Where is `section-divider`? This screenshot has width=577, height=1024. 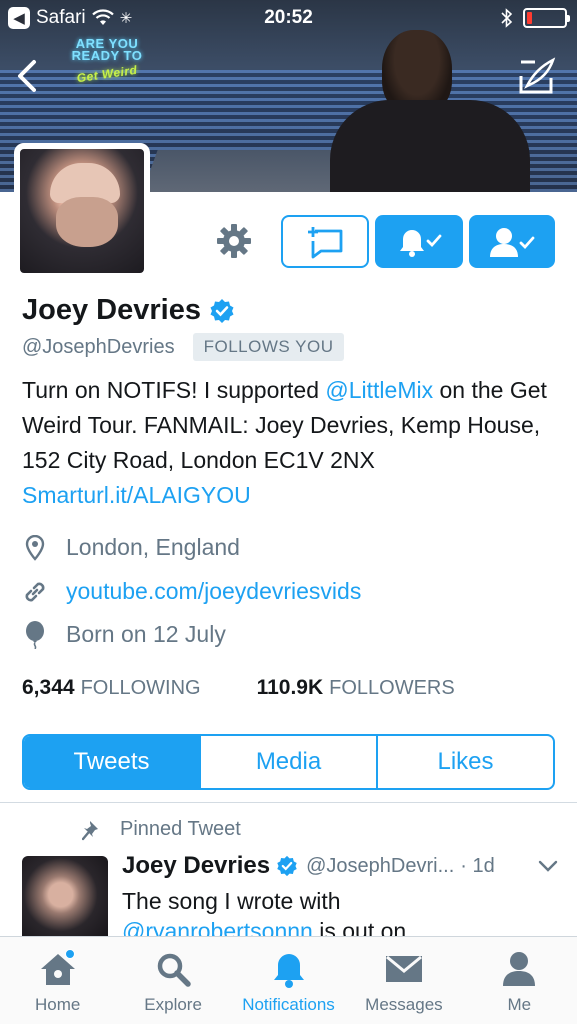 section-divider is located at coordinates (288, 802).